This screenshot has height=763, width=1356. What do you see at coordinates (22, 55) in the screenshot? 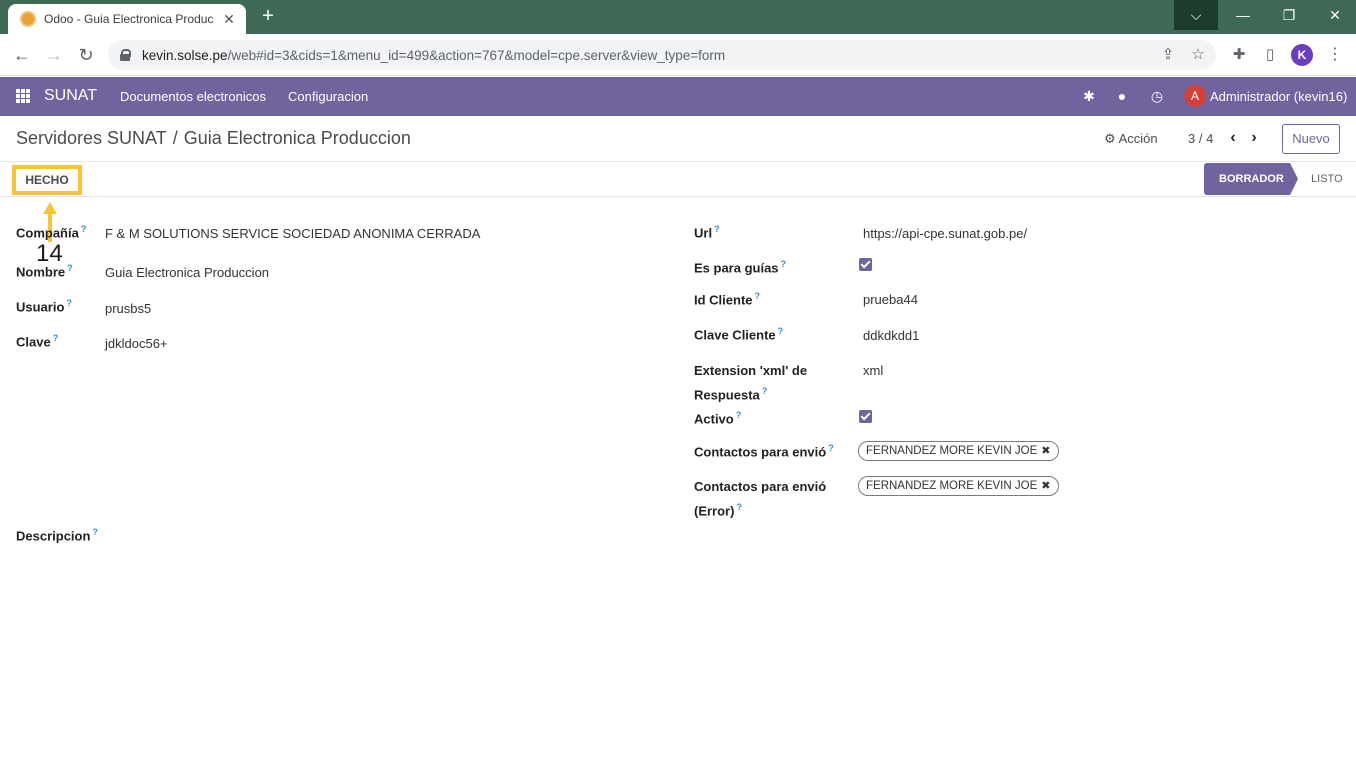
I see `back-button: ←` at bounding box center [22, 55].